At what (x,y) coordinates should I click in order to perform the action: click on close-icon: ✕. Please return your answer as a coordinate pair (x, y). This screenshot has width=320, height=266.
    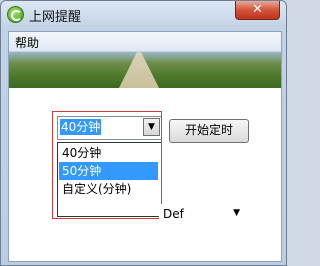
    Looking at the image, I should click on (257, 9).